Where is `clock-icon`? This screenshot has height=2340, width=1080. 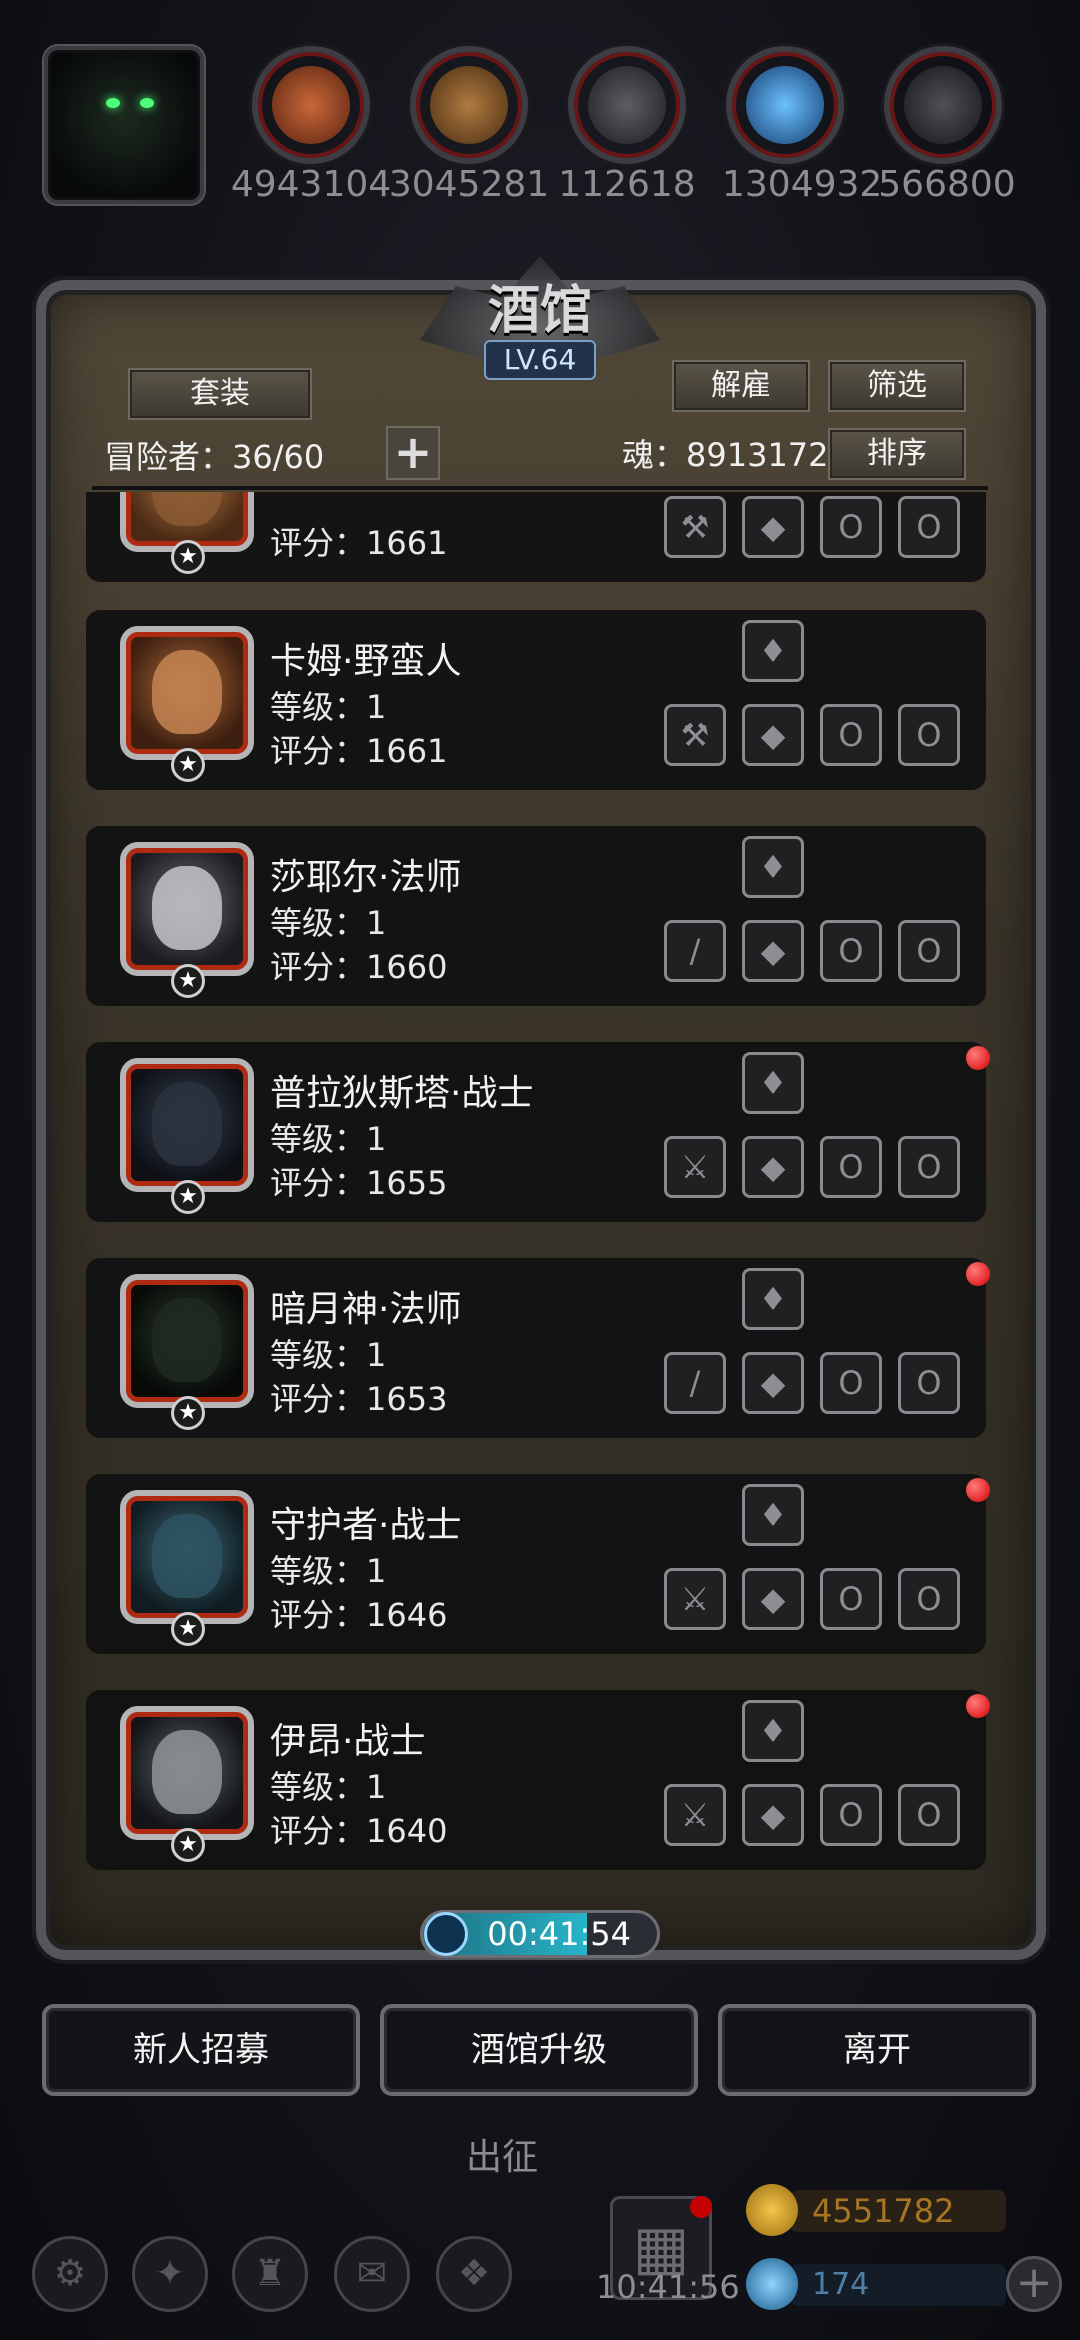
clock-icon is located at coordinates (446, 1934).